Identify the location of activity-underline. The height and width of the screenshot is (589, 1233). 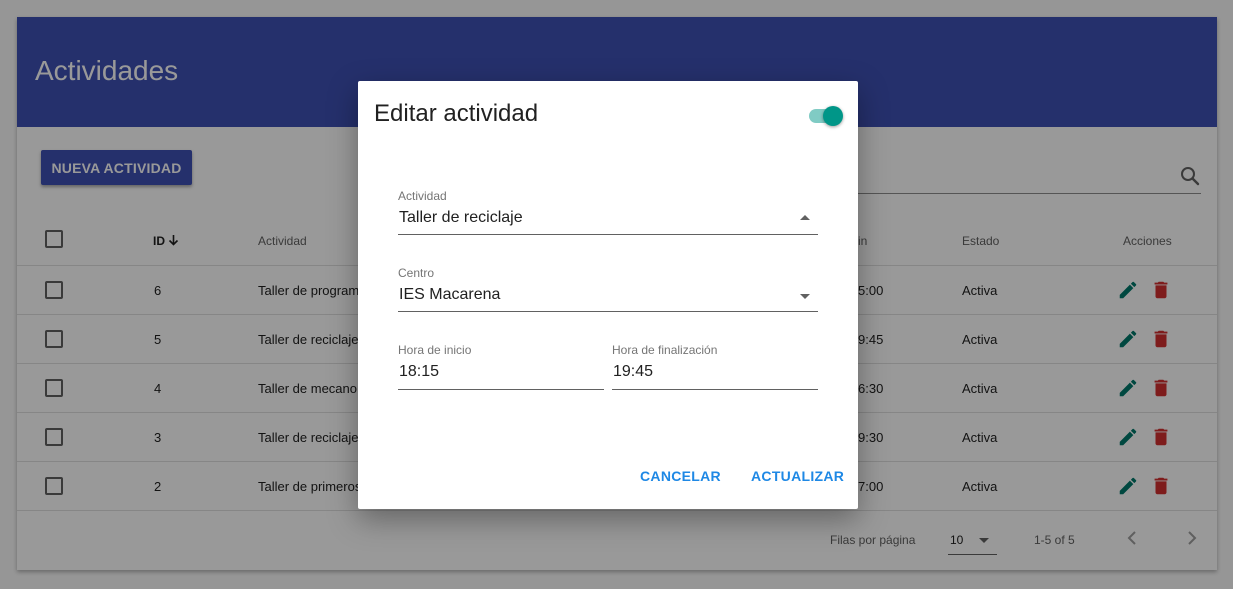
(608, 234).